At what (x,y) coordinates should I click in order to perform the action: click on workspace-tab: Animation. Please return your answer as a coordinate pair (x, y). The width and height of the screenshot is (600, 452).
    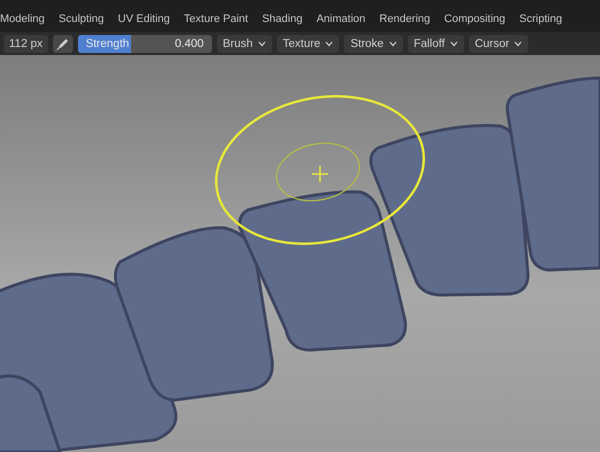
    Looking at the image, I should click on (341, 19).